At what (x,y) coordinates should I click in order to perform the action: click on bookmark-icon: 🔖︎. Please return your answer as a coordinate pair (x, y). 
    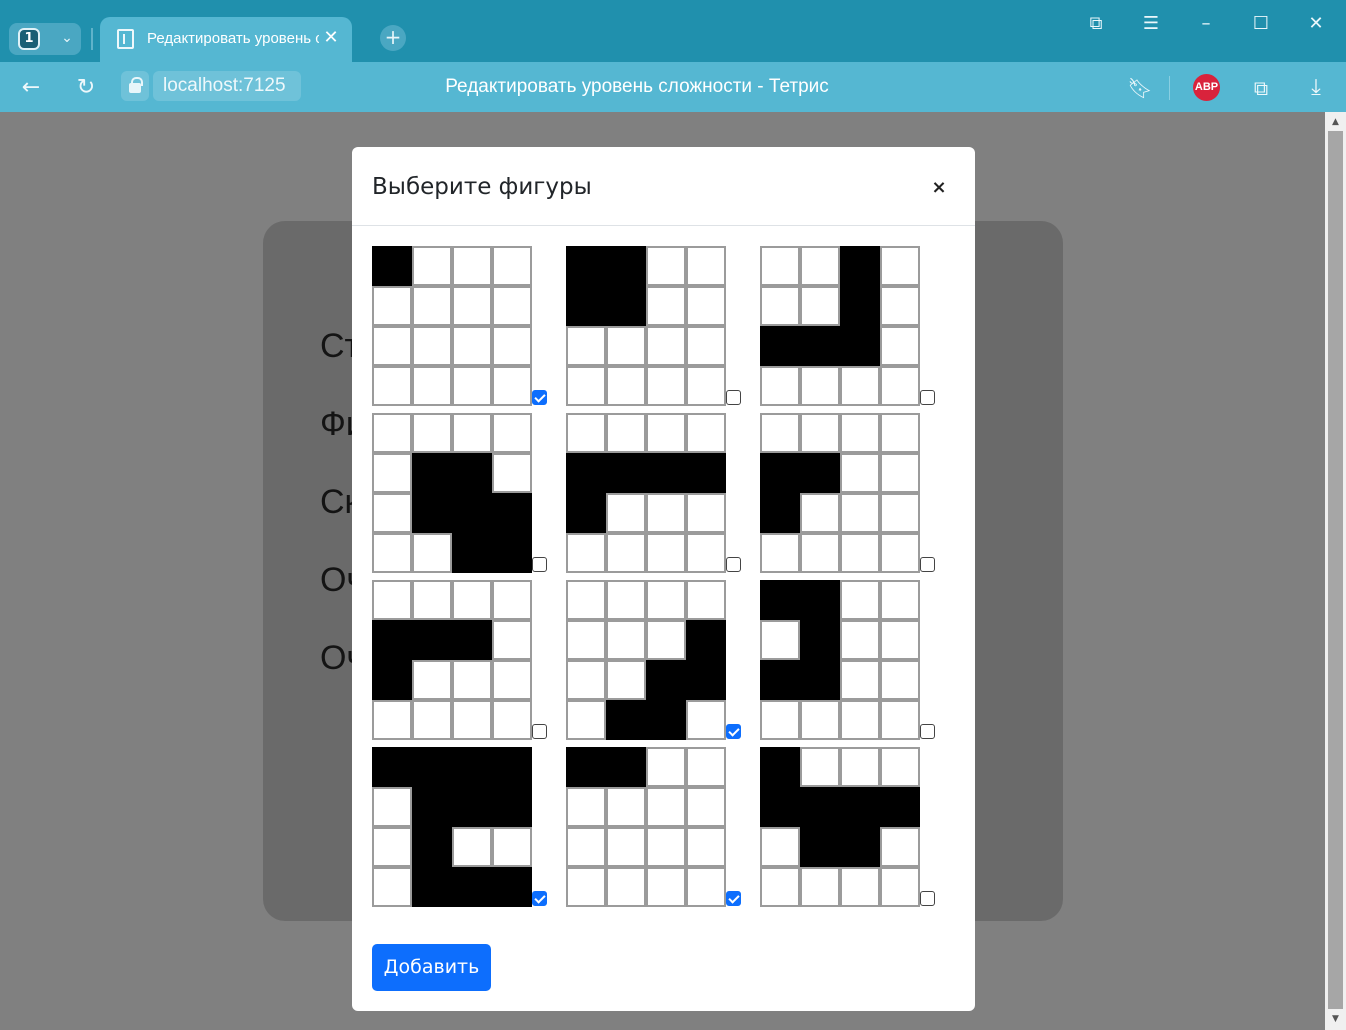
    Looking at the image, I should click on (1140, 88).